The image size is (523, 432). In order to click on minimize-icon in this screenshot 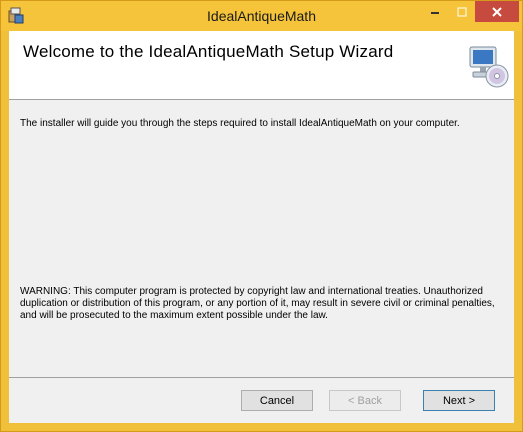, I will do `click(435, 12)`.